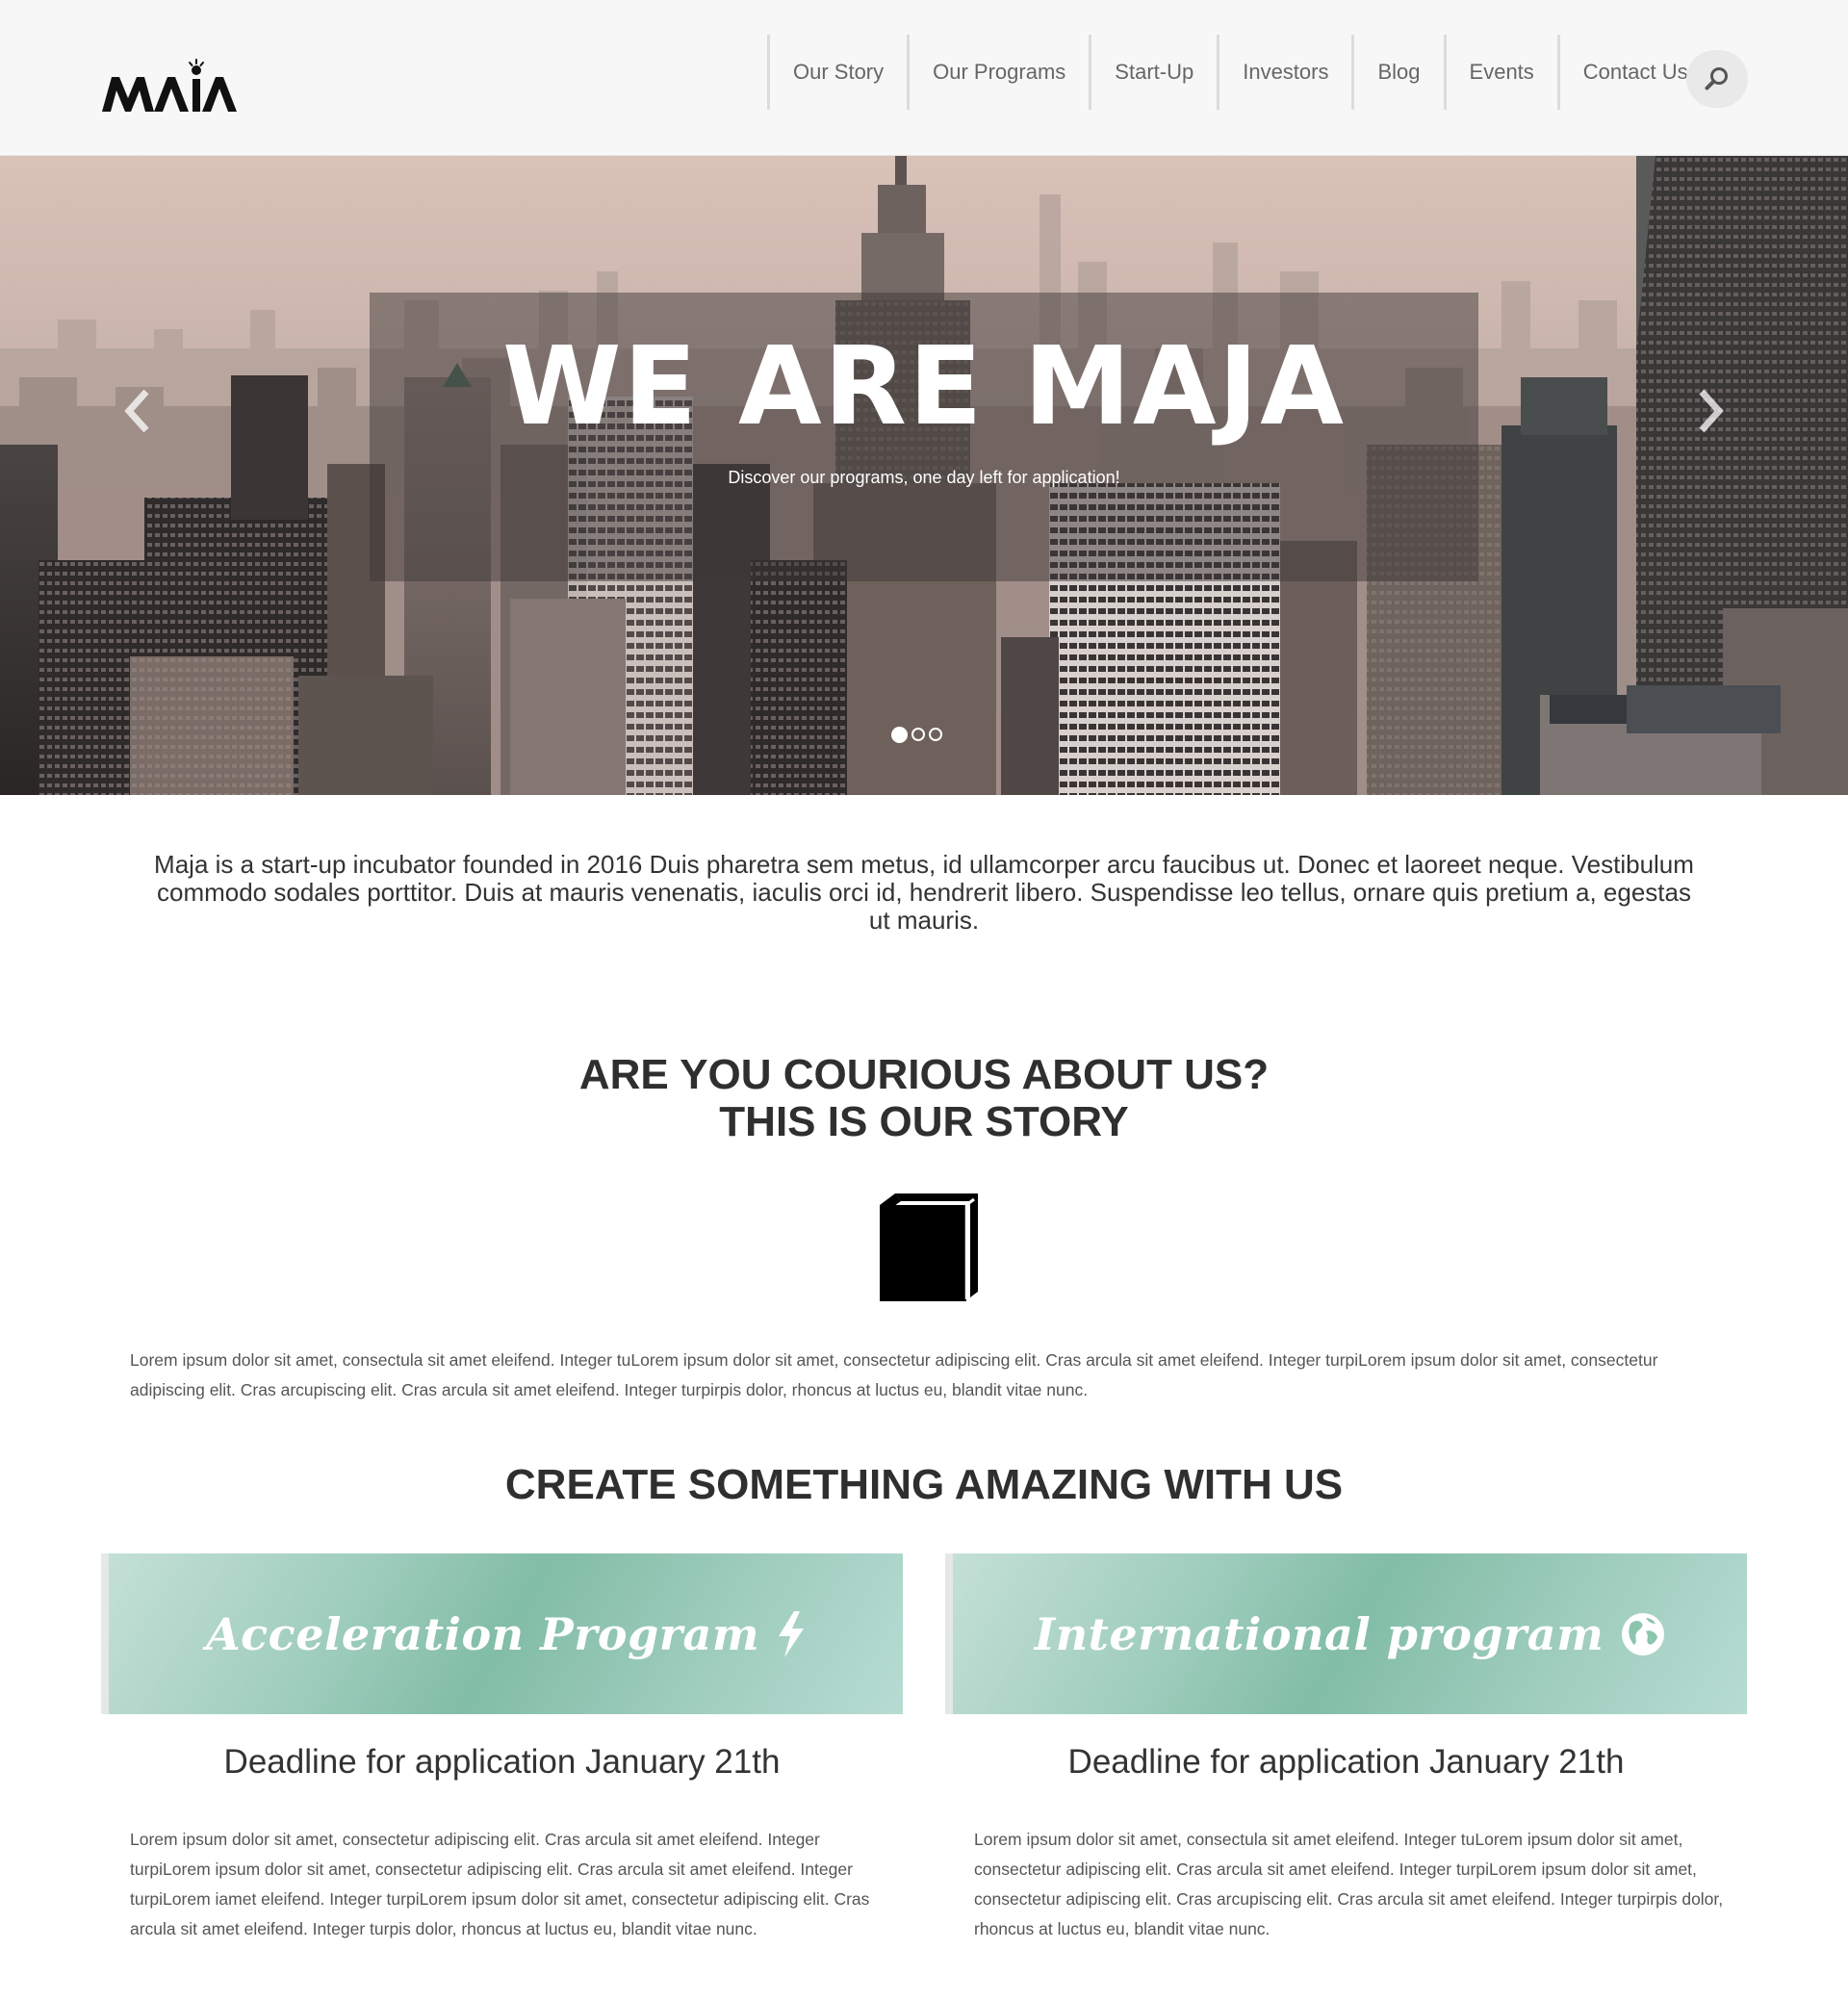 This screenshot has width=1848, height=2001. What do you see at coordinates (1500, 72) in the screenshot?
I see `nav-item-events: Events` at bounding box center [1500, 72].